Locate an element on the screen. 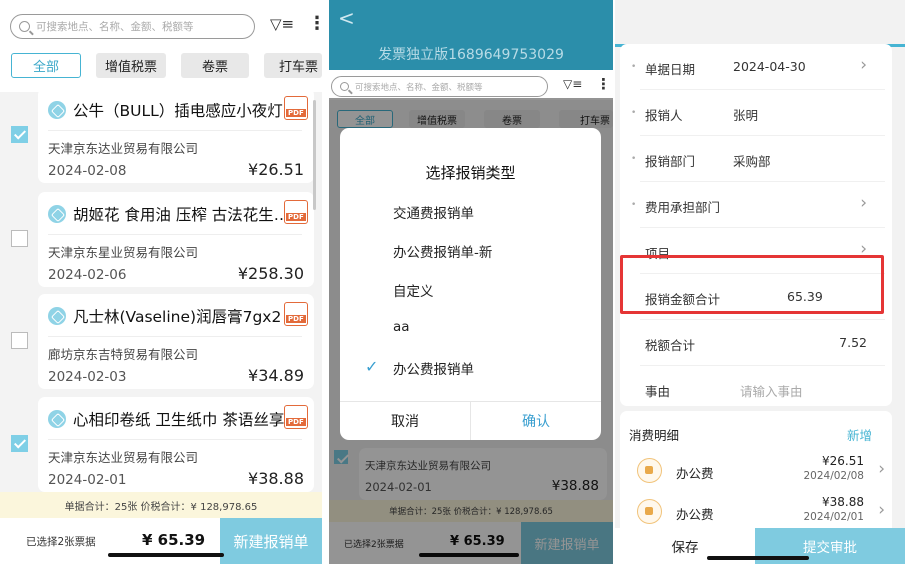 Image resolution: width=905 pixels, height=564 pixels. details-title: 消费明细 is located at coordinates (654, 435).